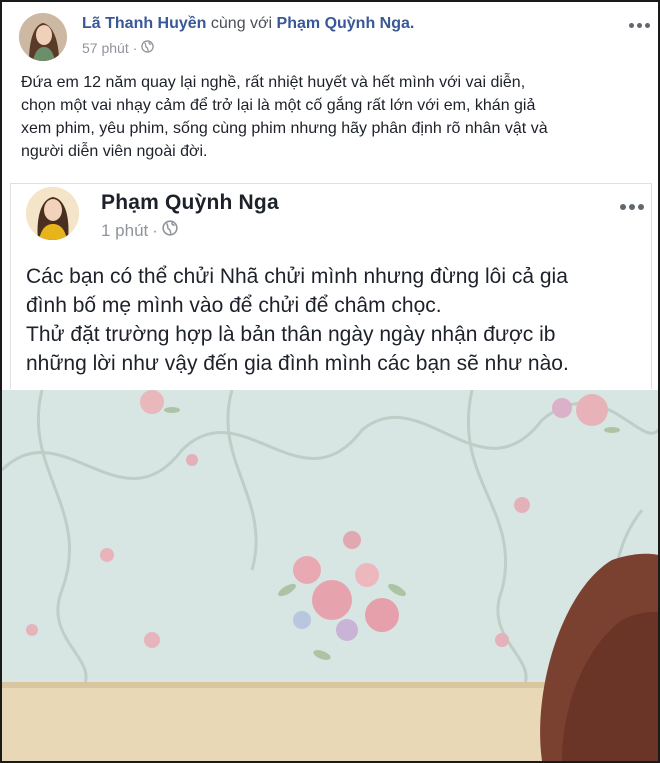 Image resolution: width=660 pixels, height=763 pixels. What do you see at coordinates (190, 203) in the screenshot?
I see `shared-author-name: Phạm Quỳnh Nga` at bounding box center [190, 203].